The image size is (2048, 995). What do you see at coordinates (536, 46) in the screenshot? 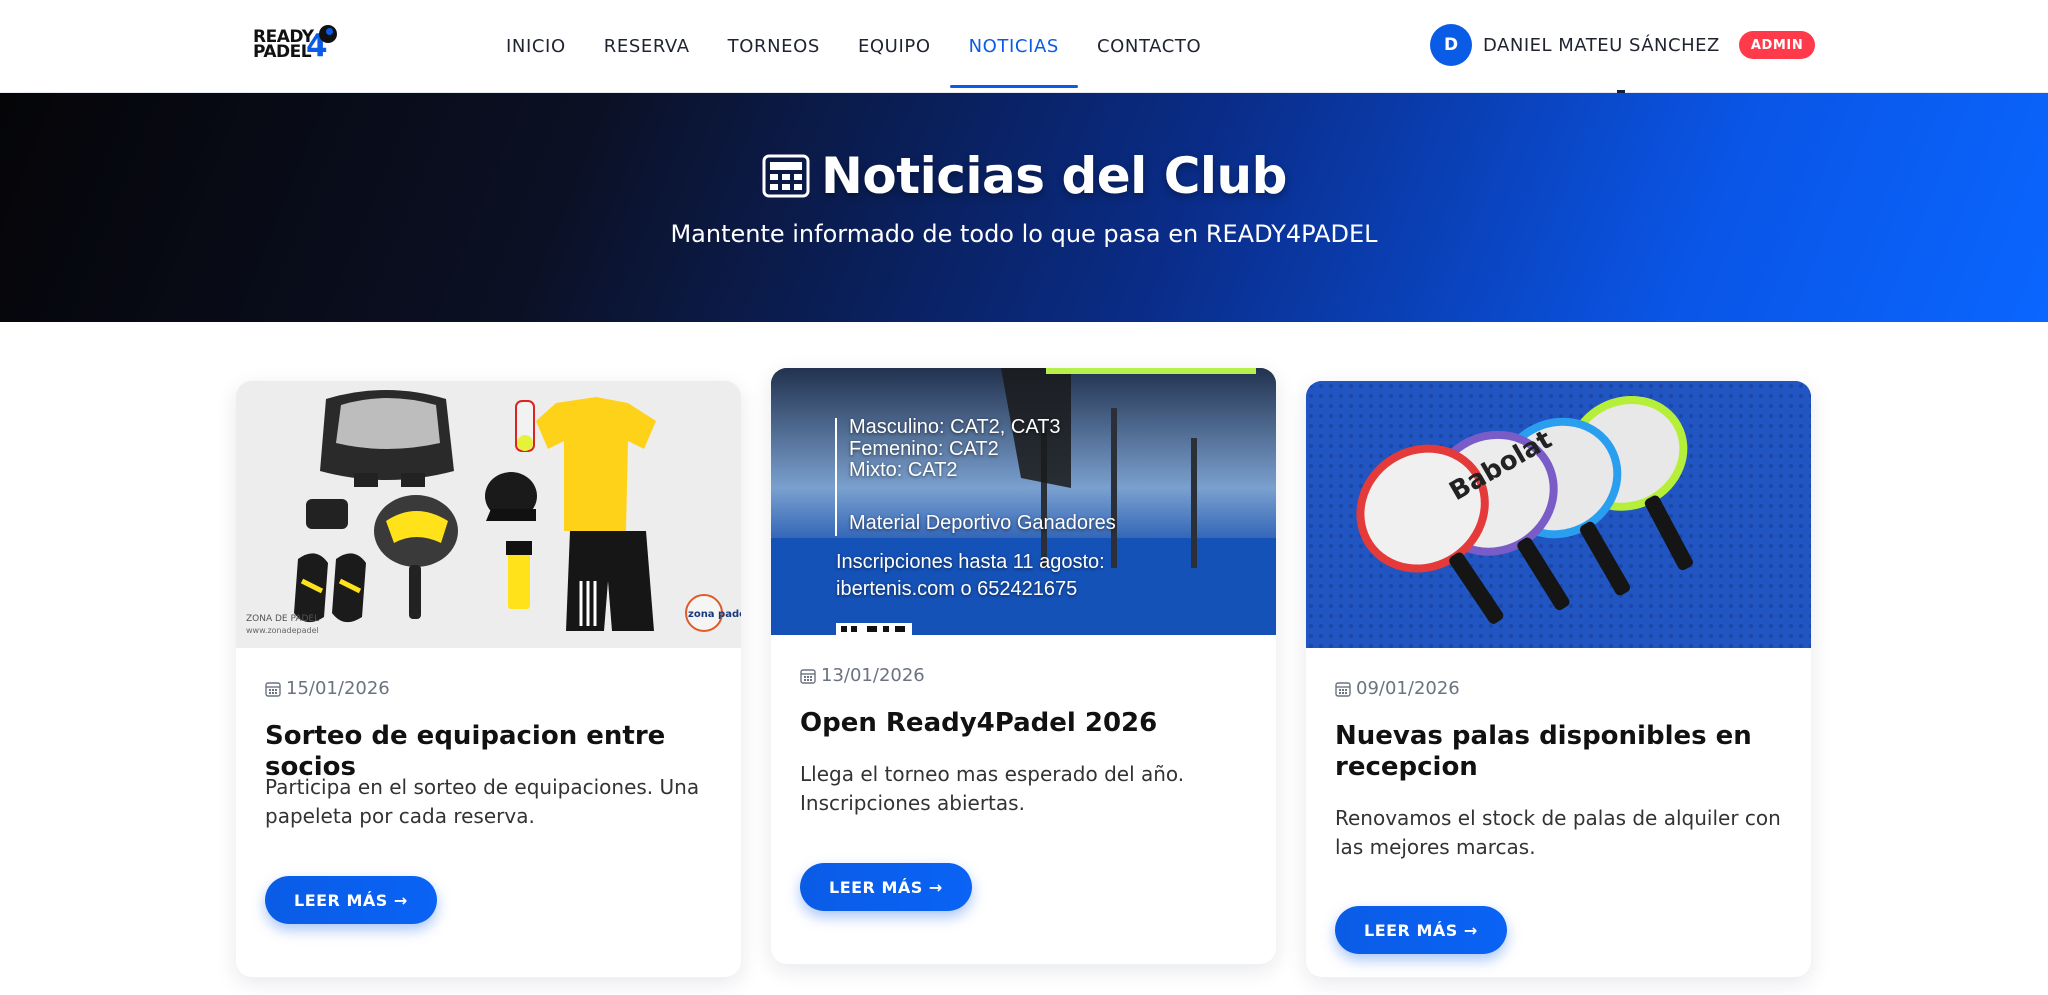
I see `nav-item-inicio: INICIO` at bounding box center [536, 46].